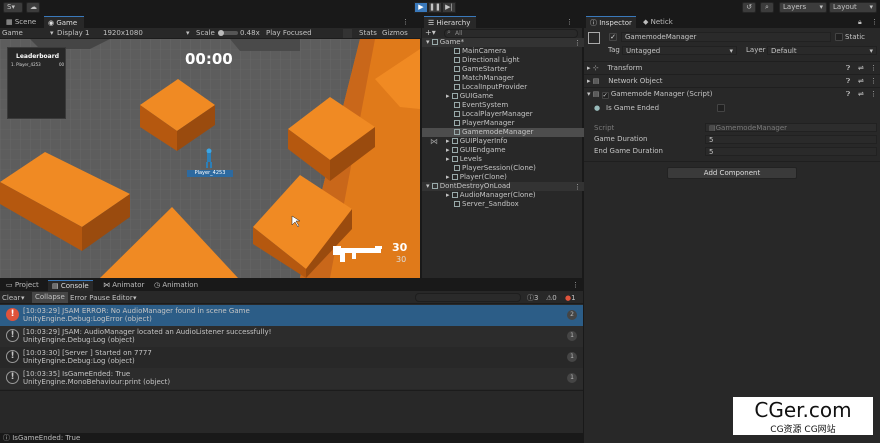  I want to click on error-count: ●1, so click(570, 298).